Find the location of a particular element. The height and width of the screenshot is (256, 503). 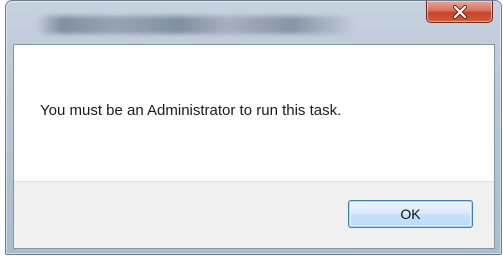

close-icon is located at coordinates (459, 11).